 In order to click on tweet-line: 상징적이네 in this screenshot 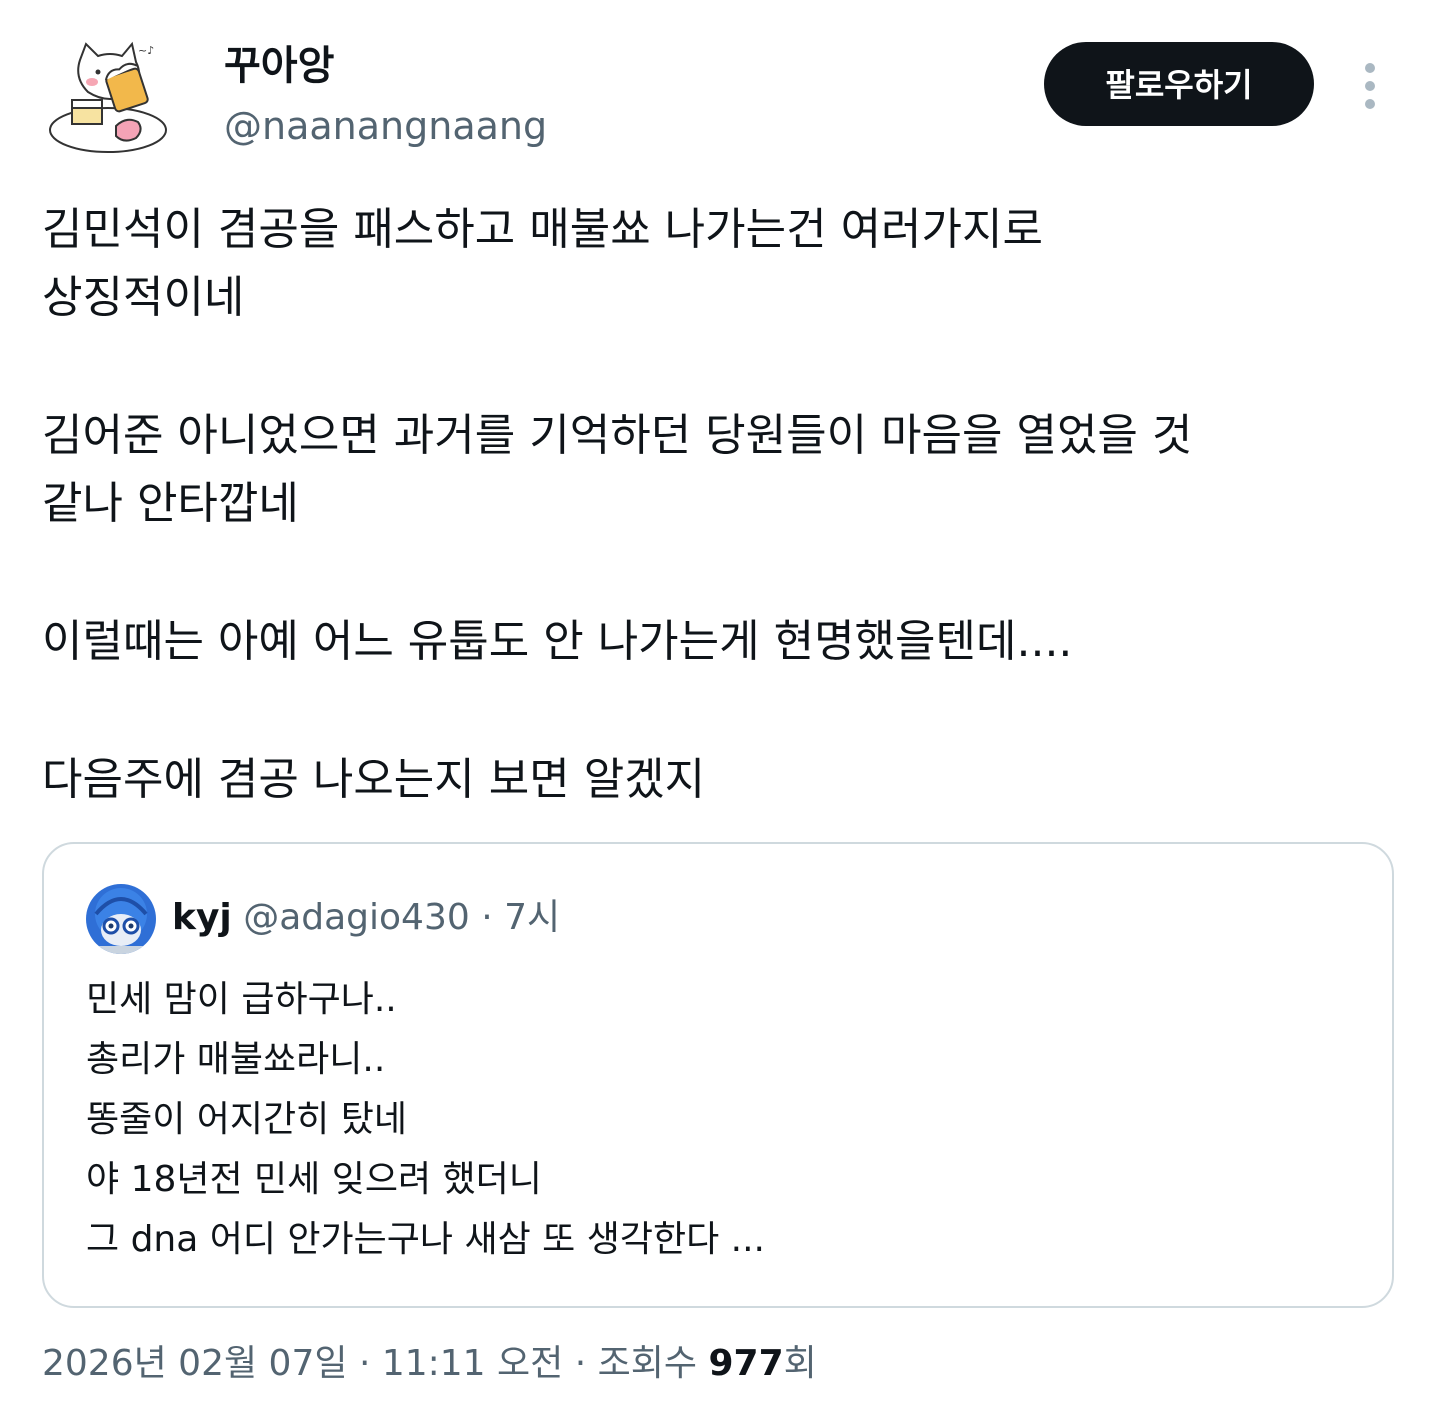, I will do `click(143, 297)`.